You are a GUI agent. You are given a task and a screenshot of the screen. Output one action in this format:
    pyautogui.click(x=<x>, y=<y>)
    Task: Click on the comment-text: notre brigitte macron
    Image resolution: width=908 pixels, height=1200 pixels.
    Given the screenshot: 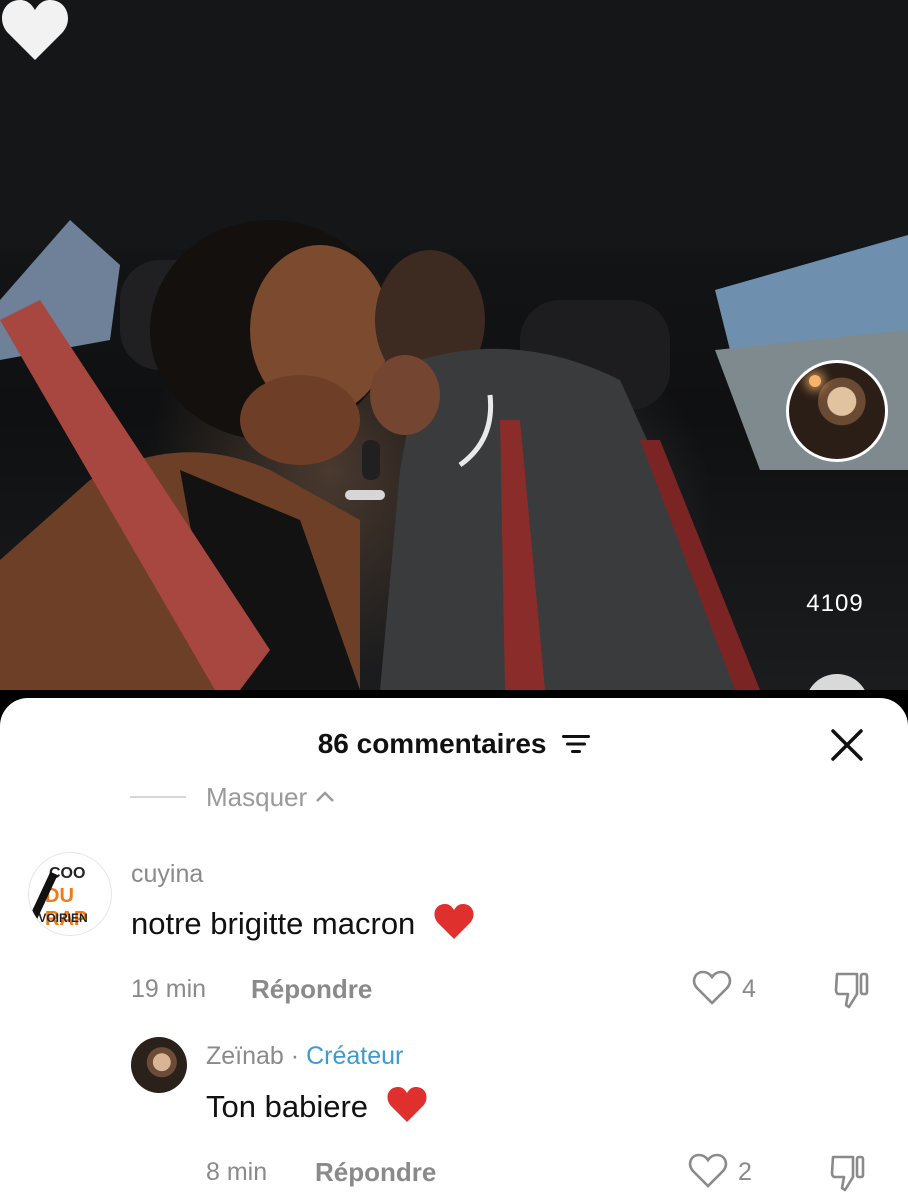 What is the action you would take?
    pyautogui.click(x=302, y=923)
    